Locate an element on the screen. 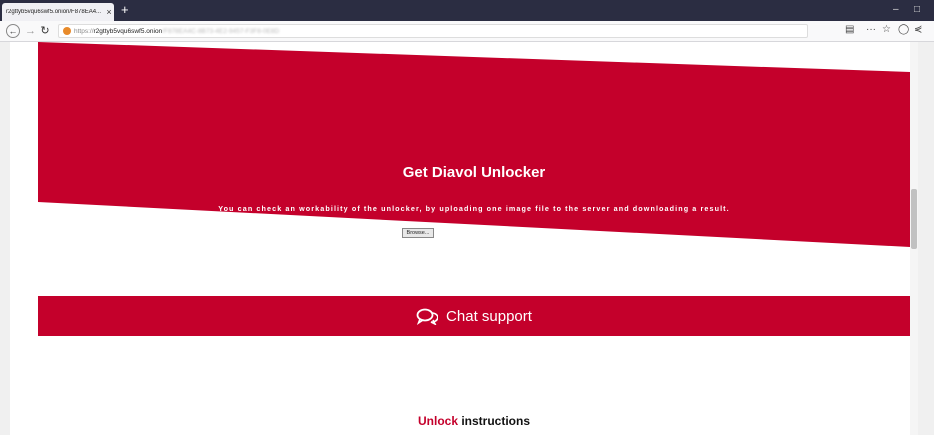 The width and height of the screenshot is (934, 435). reload-icon: ↻ is located at coordinates (45, 31).